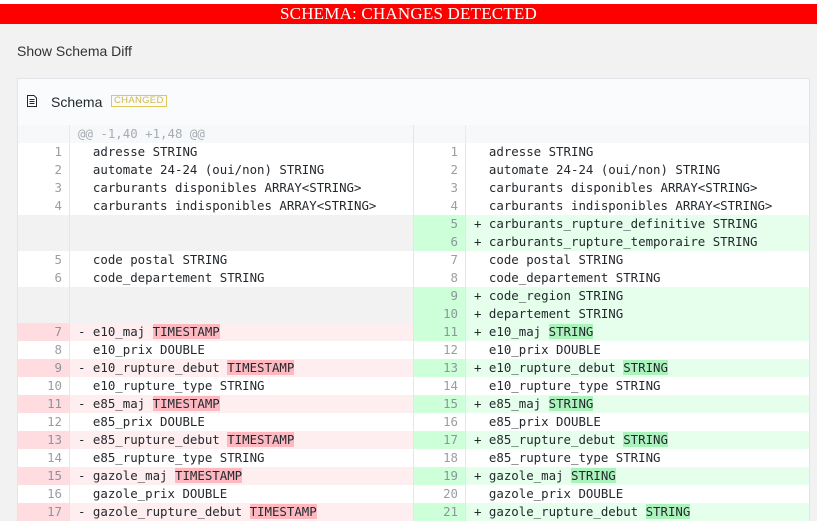  Describe the element at coordinates (440, 170) in the screenshot. I see `line-number-right: 2` at that location.